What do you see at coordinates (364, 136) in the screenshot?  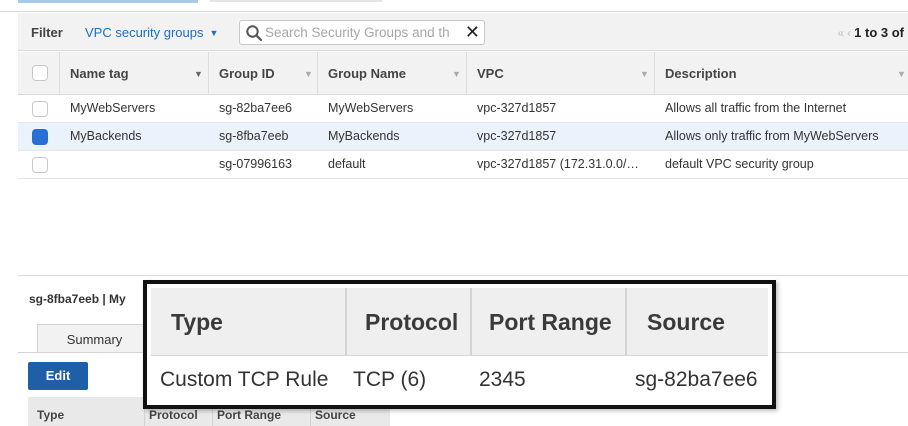 I see `cell-group-name: MyBackends` at bounding box center [364, 136].